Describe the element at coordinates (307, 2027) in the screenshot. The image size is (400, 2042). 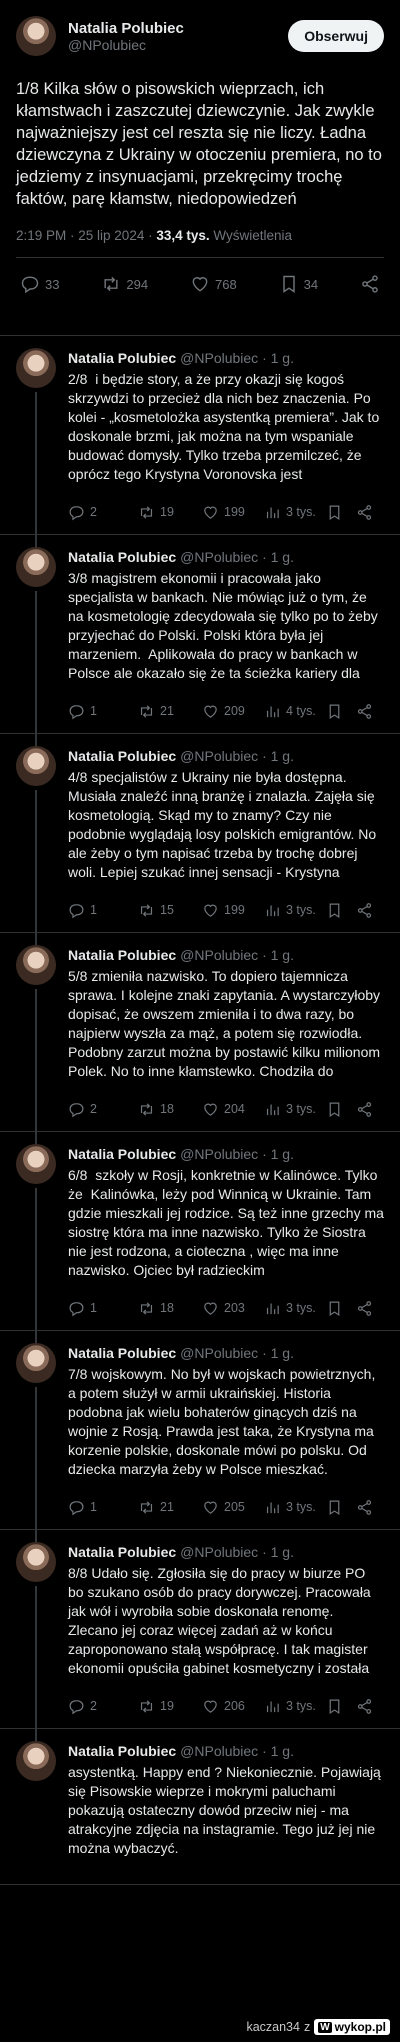
I see `footer-sep: z` at that location.